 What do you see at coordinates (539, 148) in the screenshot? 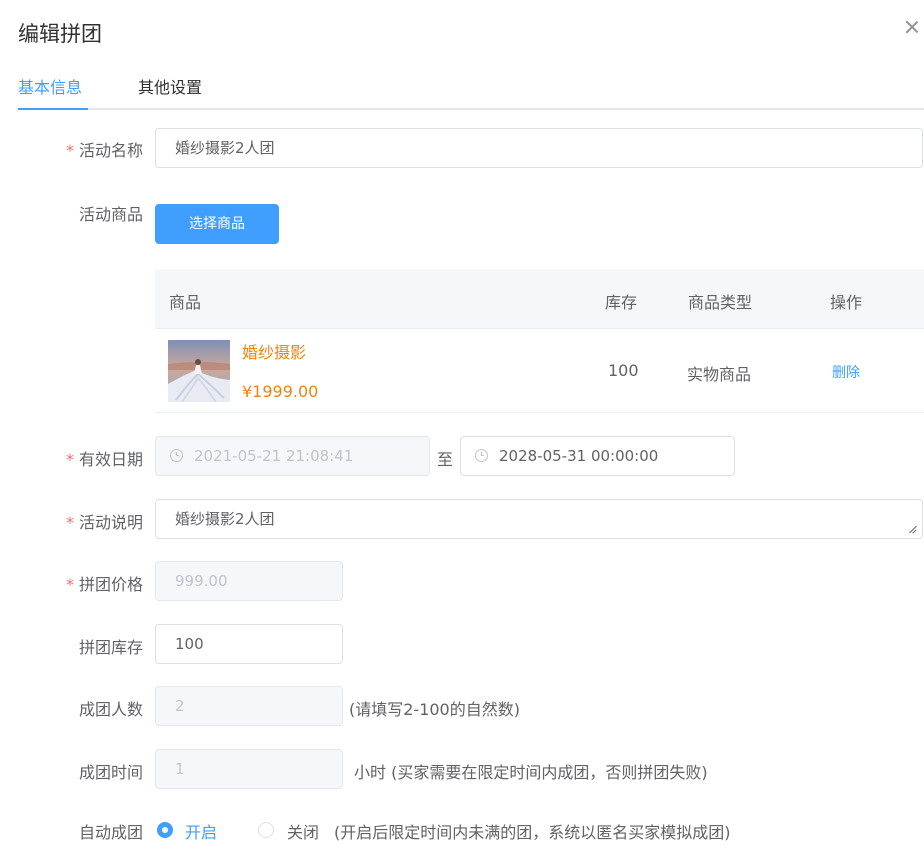
I see `activity-name-input: 婚纱摄影2人团` at bounding box center [539, 148].